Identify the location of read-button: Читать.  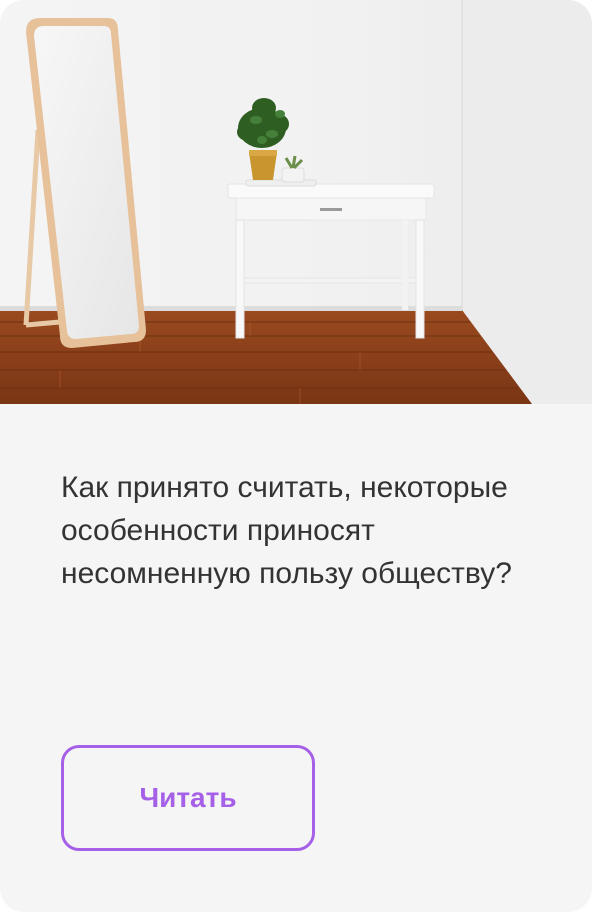
(188, 798).